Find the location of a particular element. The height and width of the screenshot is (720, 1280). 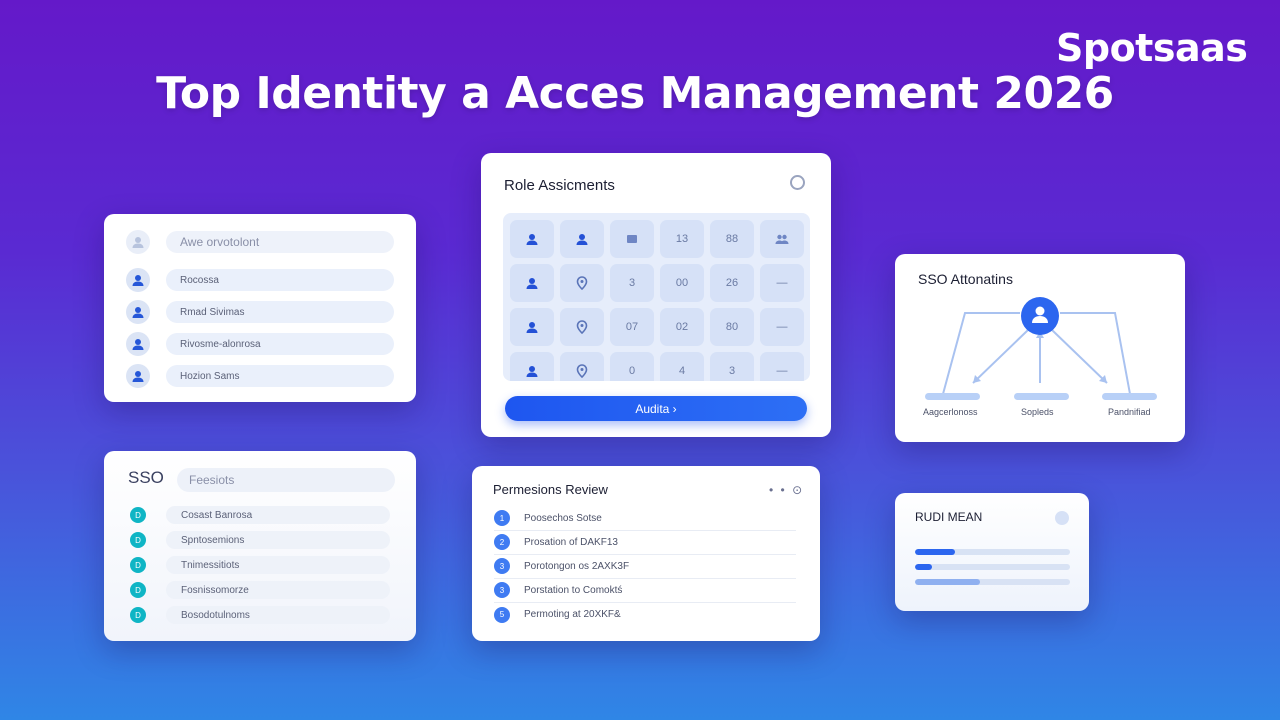

role-cell: 80 is located at coordinates (732, 327).